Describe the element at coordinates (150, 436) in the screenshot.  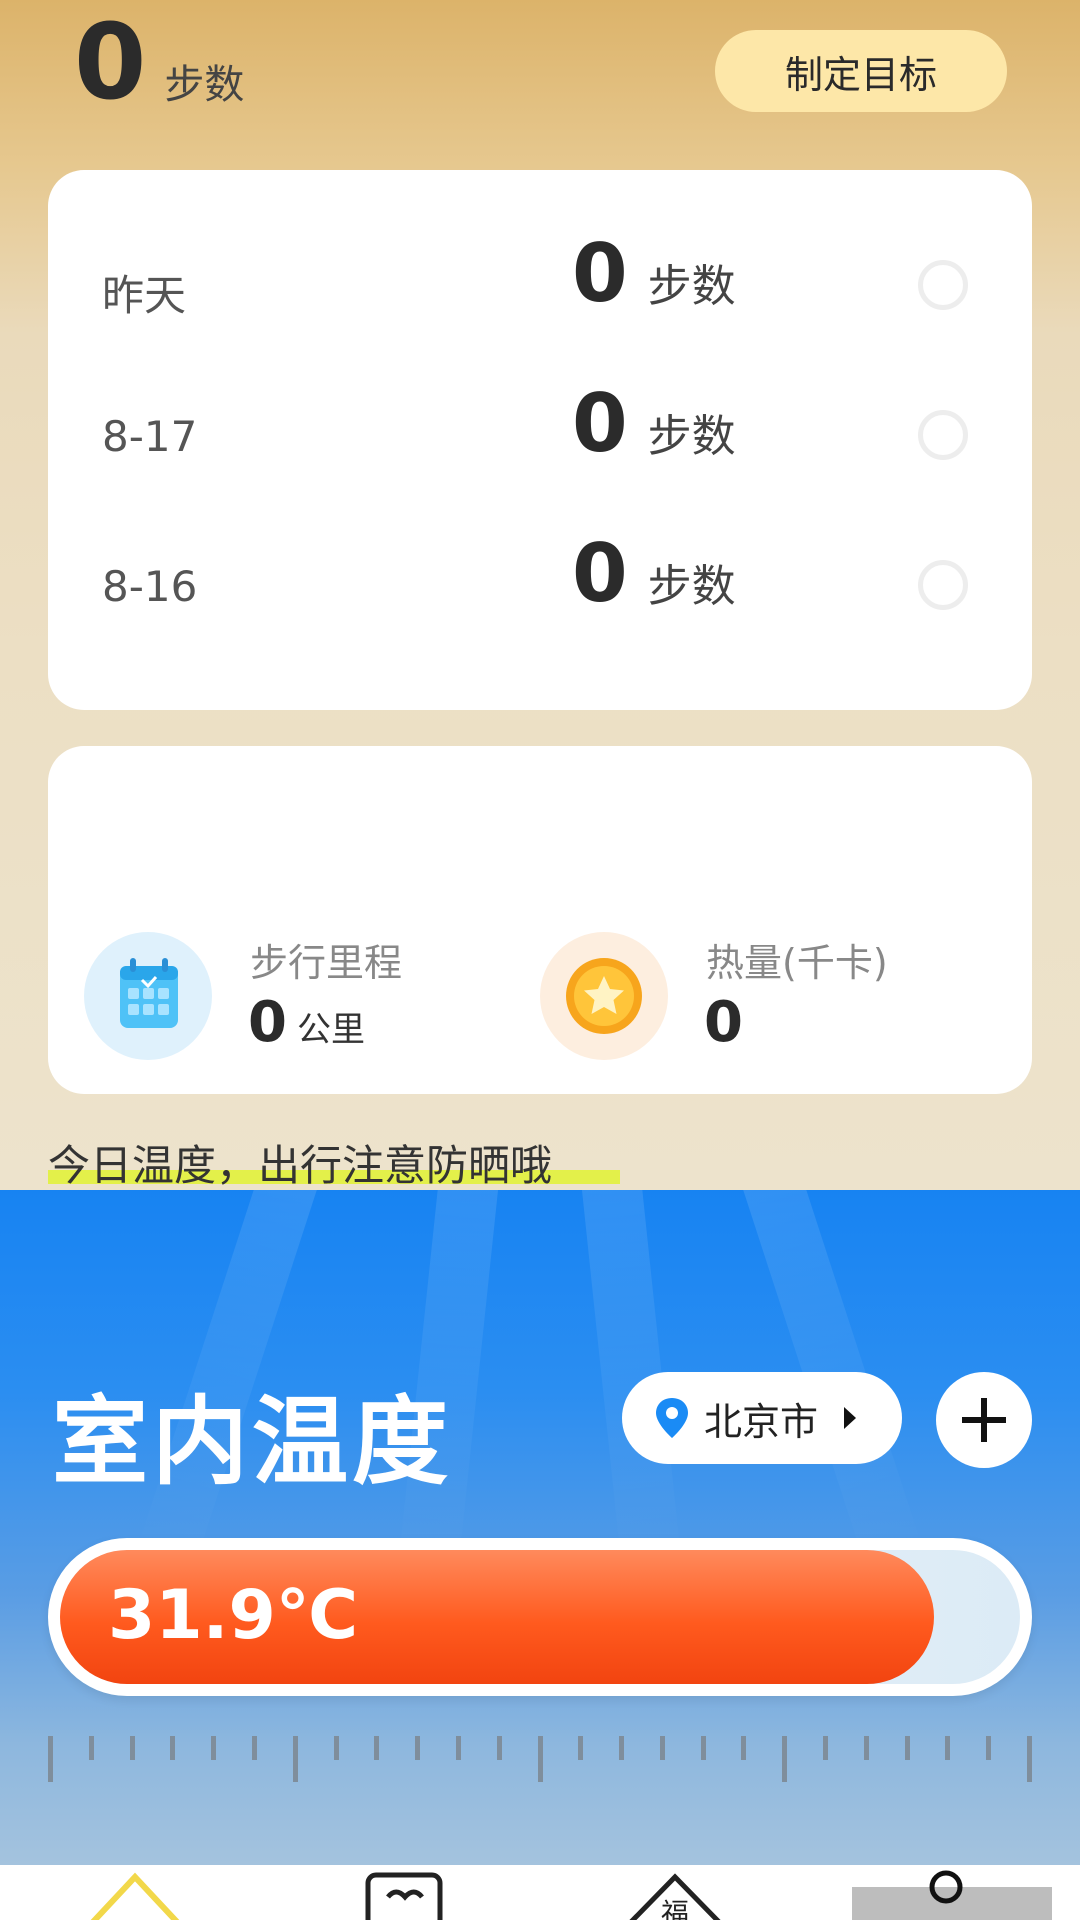
I see `history-date: 8-17` at that location.